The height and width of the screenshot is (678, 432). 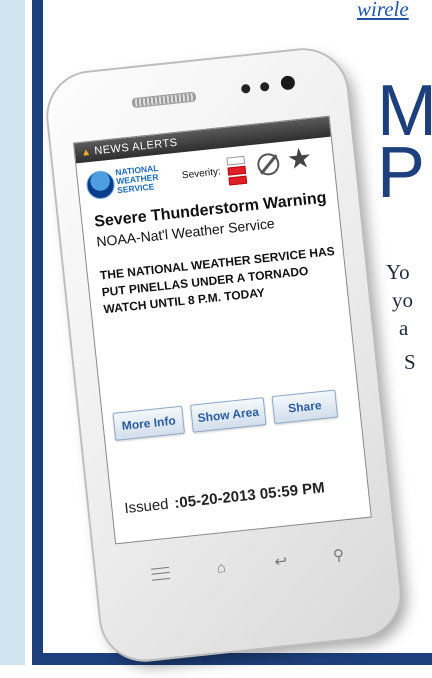 I want to click on body-text-line1: Yo, so click(x=398, y=272).